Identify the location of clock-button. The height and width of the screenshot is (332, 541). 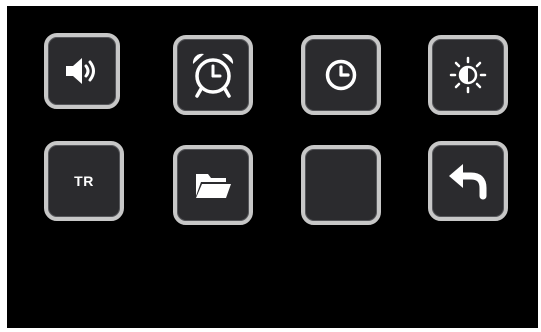
(341, 75).